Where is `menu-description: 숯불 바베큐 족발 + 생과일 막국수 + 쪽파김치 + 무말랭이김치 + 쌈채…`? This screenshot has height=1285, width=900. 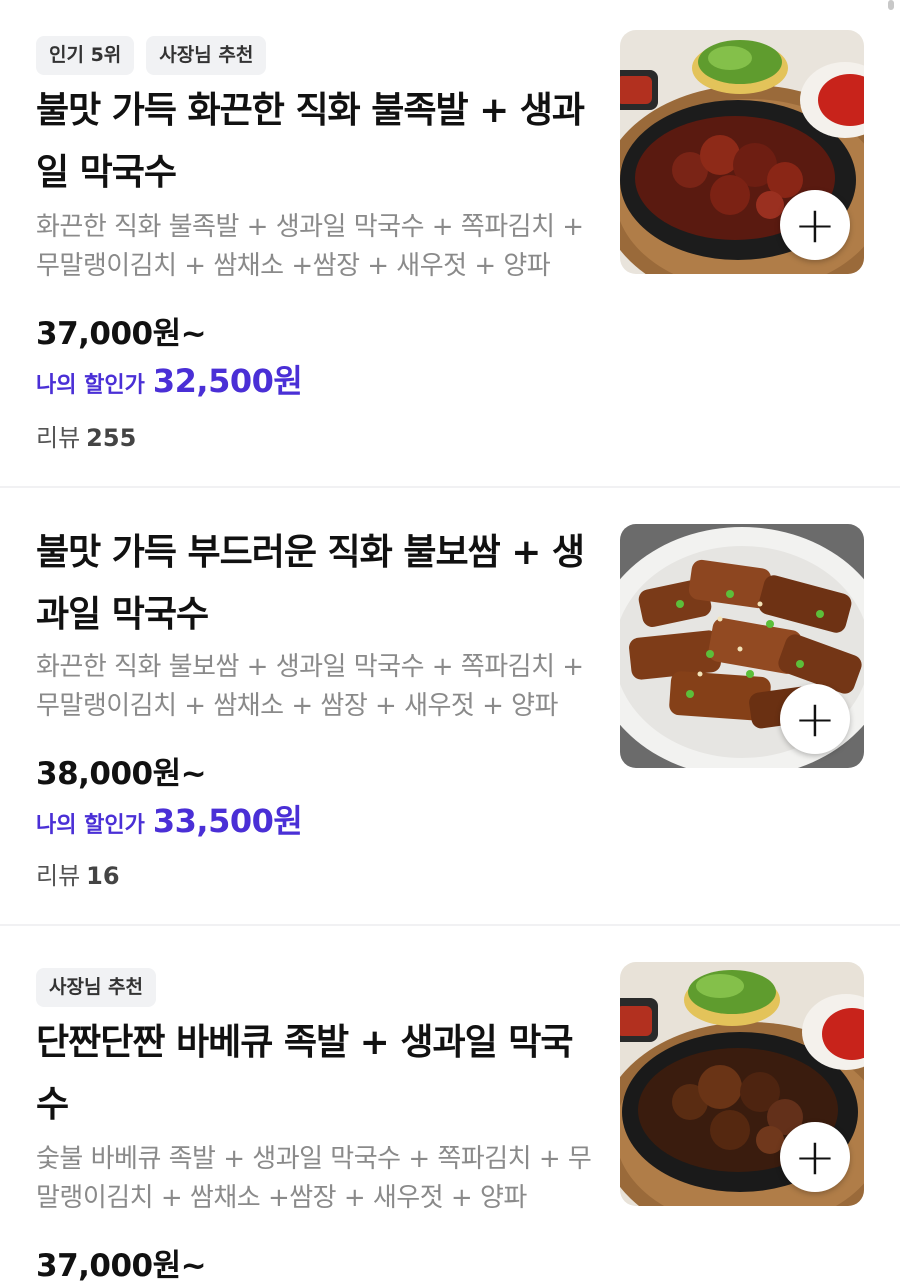 menu-description: 숯불 바베큐 족발 + 생과일 막국수 + 쪽파김치 + 무말랭이김치 + 쌈채… is located at coordinates (314, 1178).